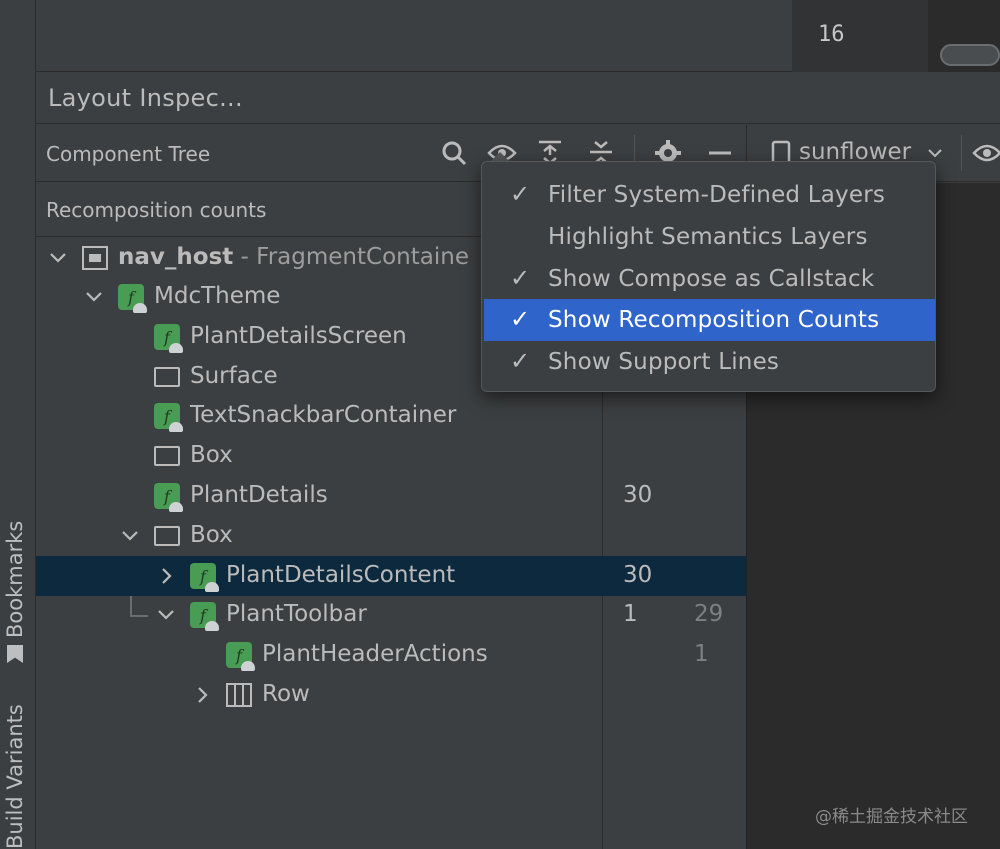  I want to click on fragment-icon, so click(95, 258).